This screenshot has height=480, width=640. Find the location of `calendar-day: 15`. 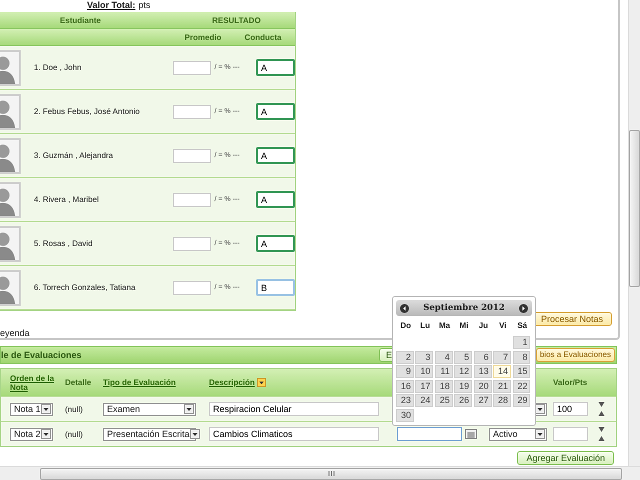

calendar-day: 15 is located at coordinates (521, 371).